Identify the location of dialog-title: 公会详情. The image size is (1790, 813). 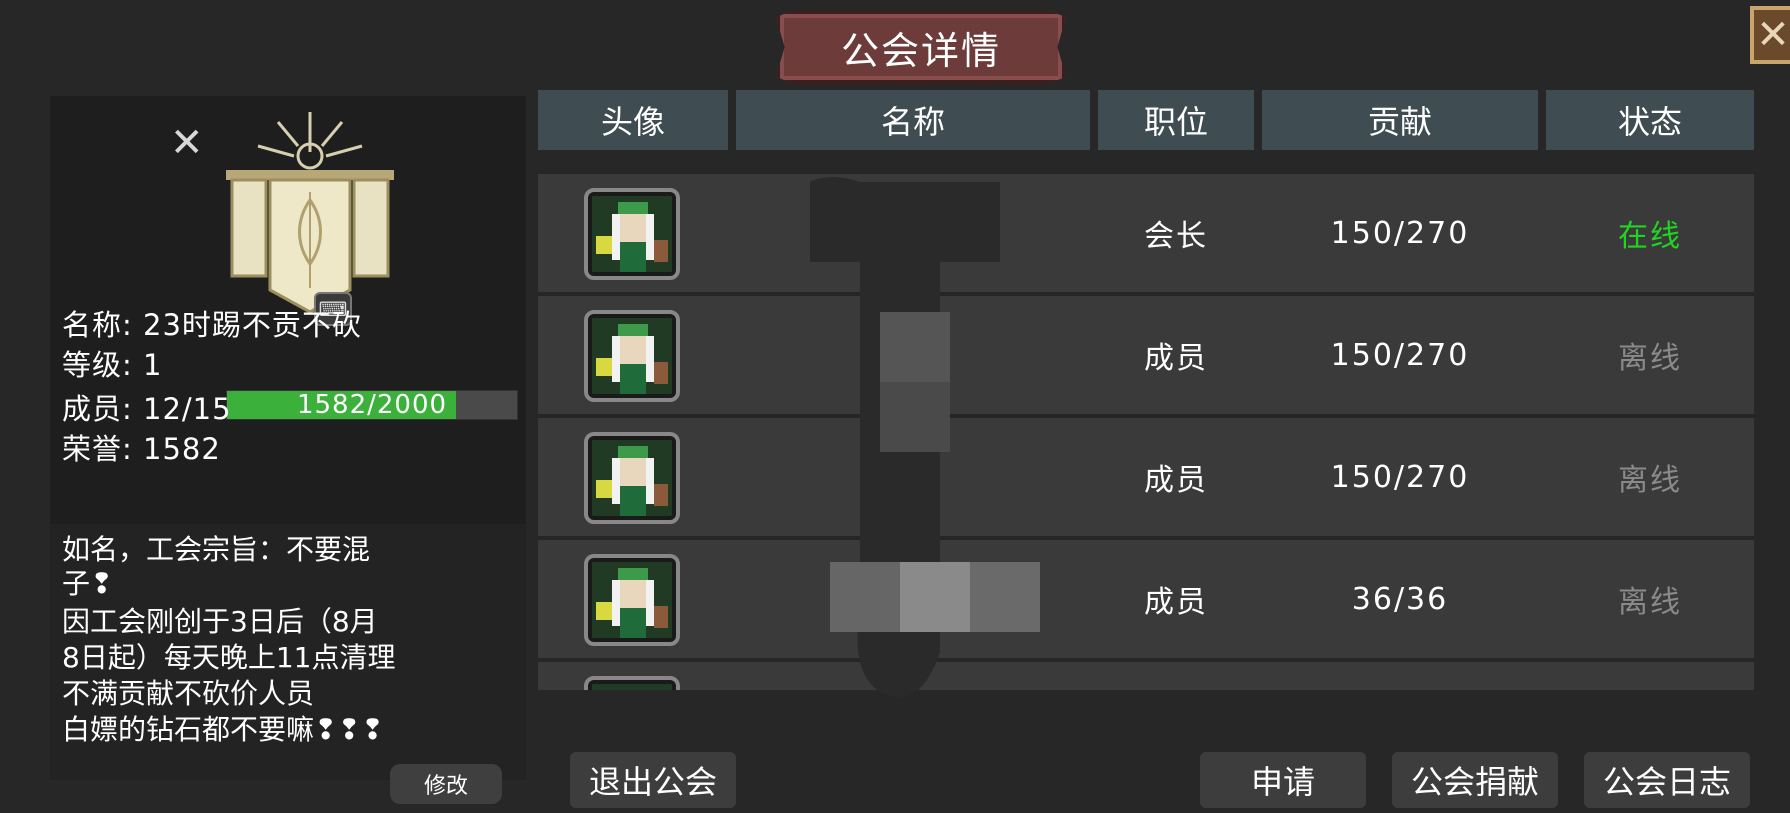
(920, 50).